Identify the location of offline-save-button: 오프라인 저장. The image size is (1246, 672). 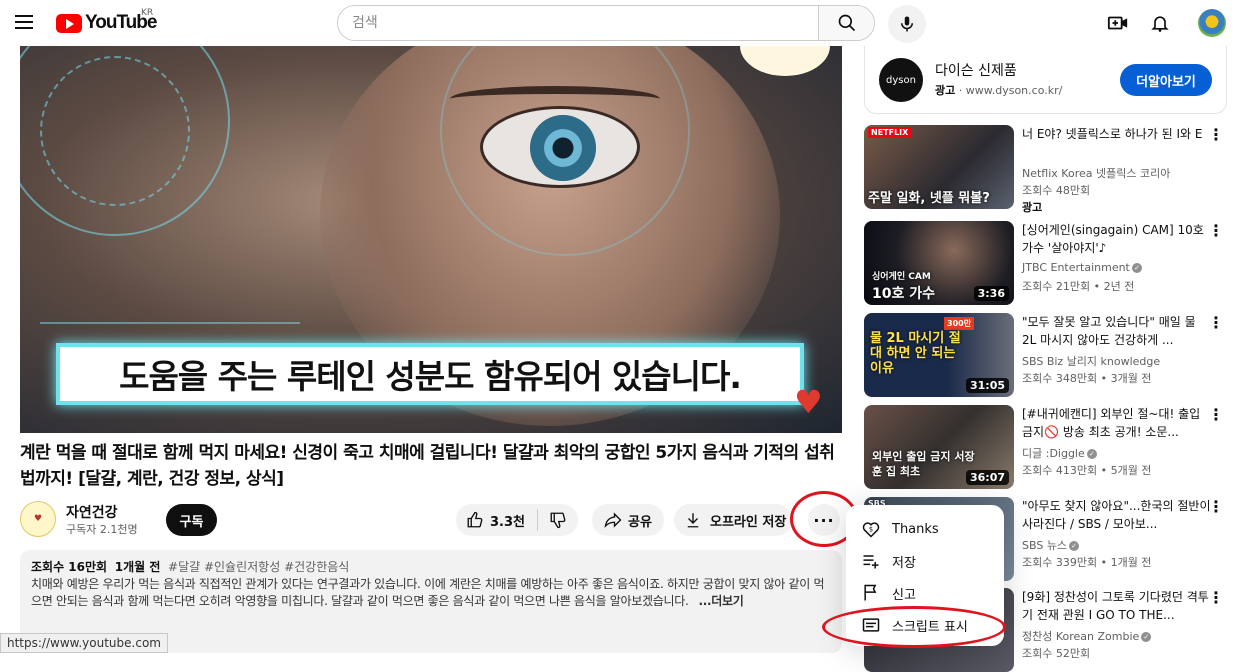
(733, 520).